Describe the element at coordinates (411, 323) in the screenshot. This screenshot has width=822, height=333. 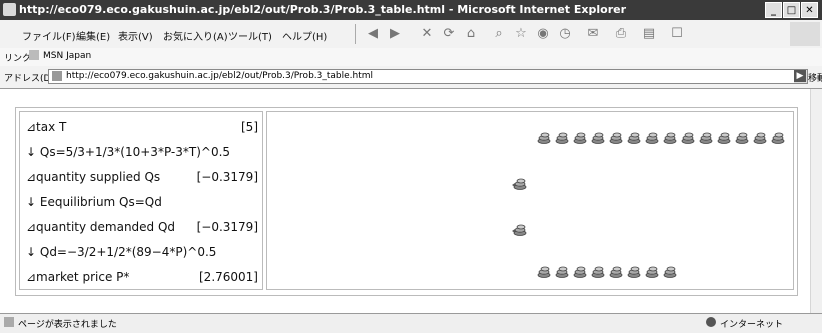
I see `status-bar: ページが表示されました インターネット` at that location.